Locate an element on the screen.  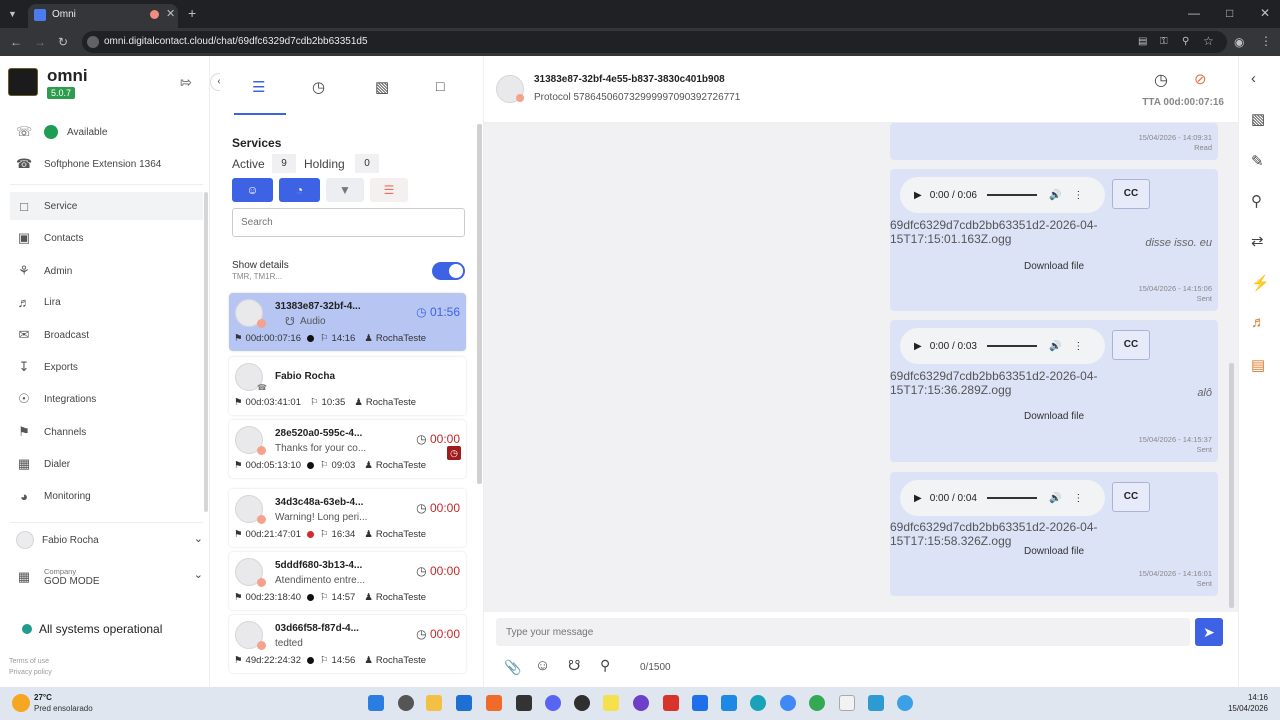
nav-item-broadcast: ✉ Broadcast is located at coordinates (106, 335).